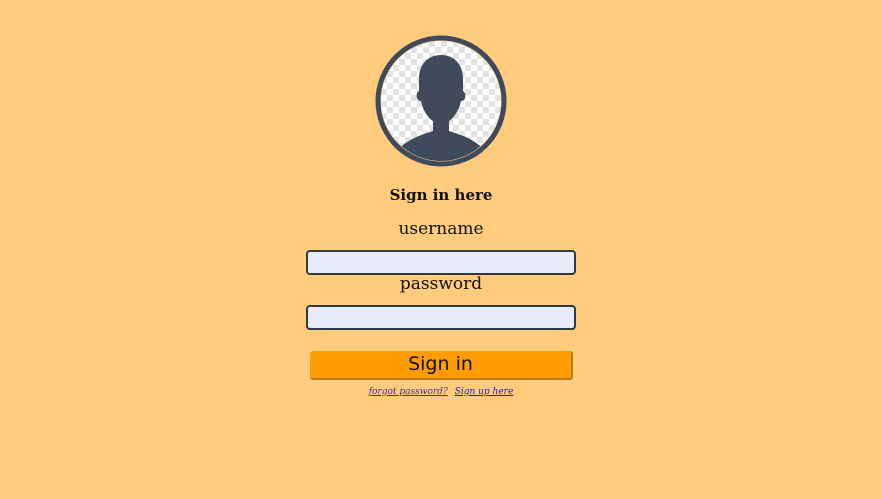  Describe the element at coordinates (441, 284) in the screenshot. I see `password-label: password` at that location.